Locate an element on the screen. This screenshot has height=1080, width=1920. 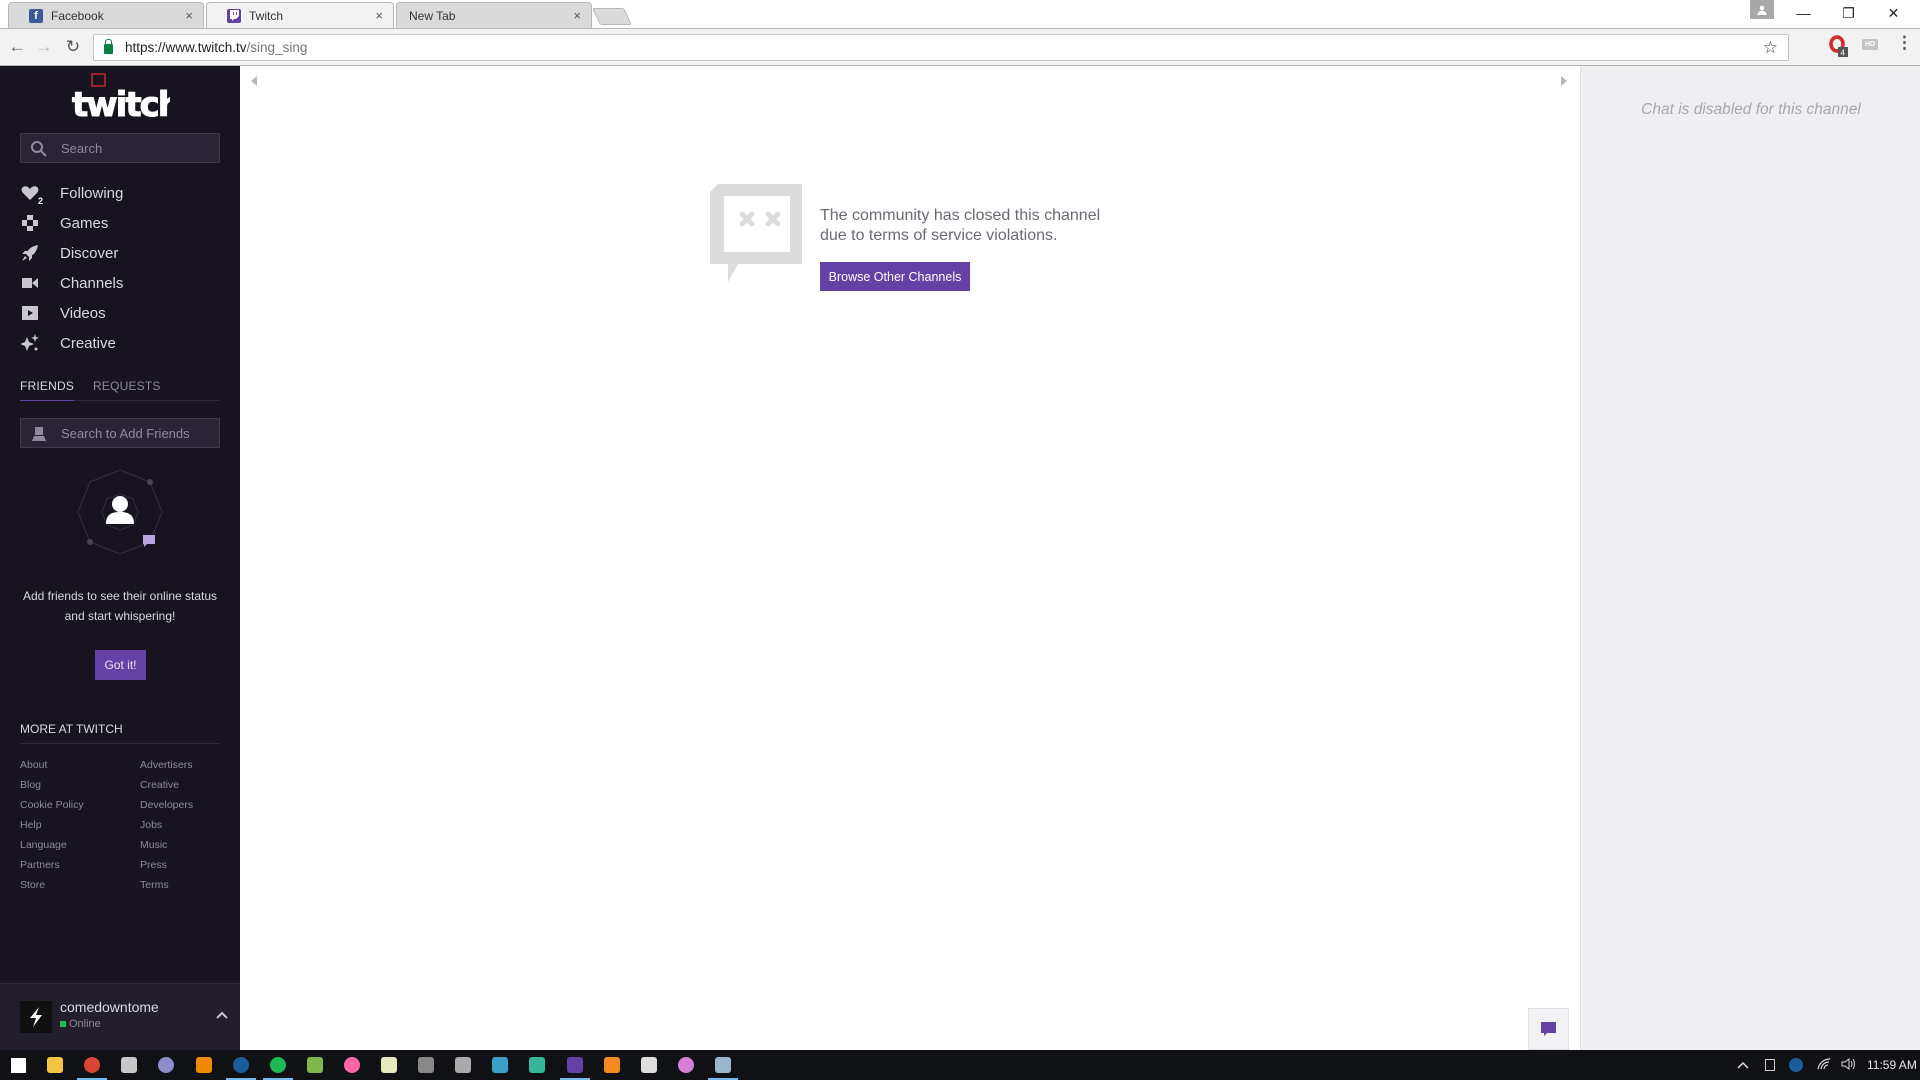
tab-title: Facebook is located at coordinates (77, 15).